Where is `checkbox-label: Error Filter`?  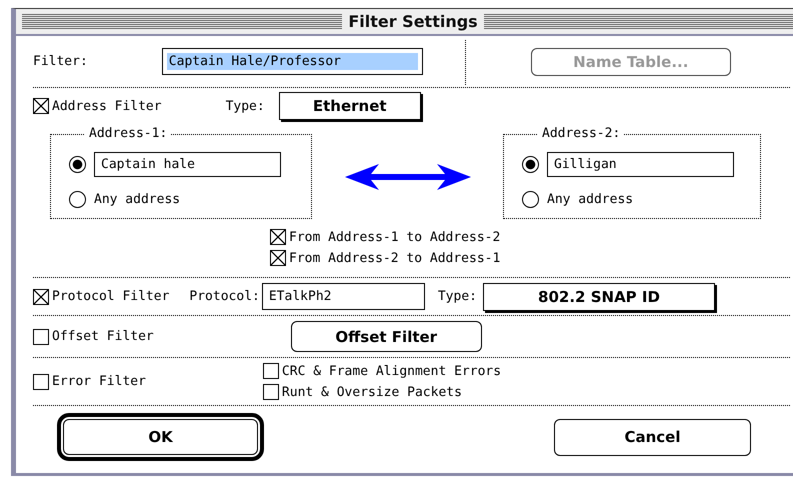 checkbox-label: Error Filter is located at coordinates (99, 381).